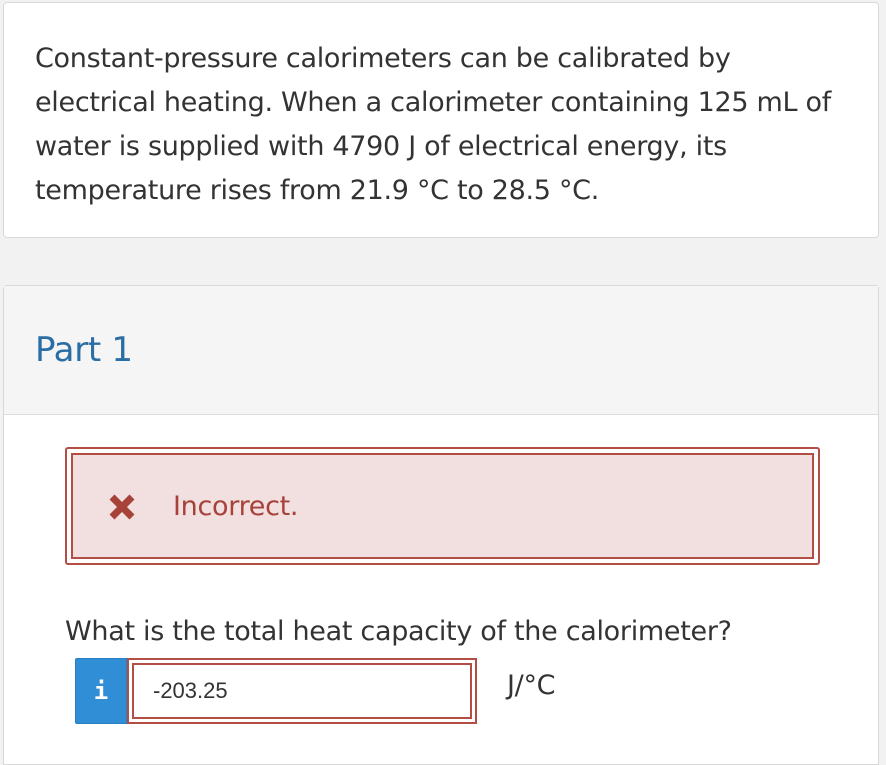 The height and width of the screenshot is (765, 886). I want to click on unit-label: J/°C, so click(531, 685).